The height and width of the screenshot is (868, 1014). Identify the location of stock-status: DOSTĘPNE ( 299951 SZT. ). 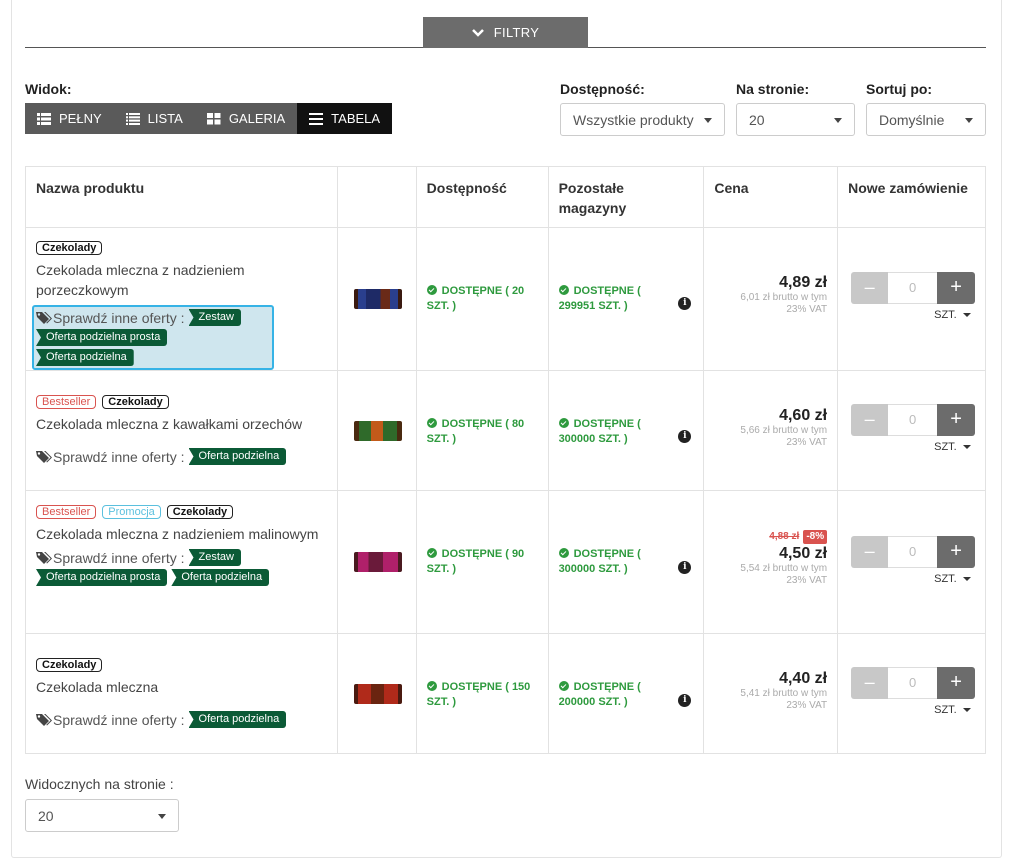
(603, 299).